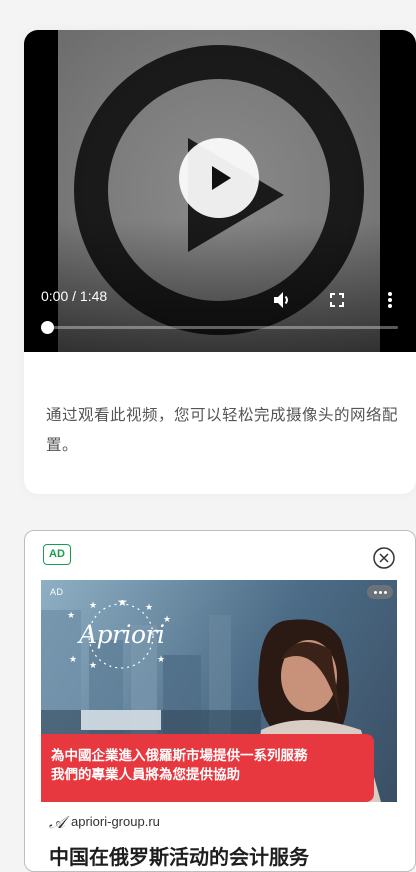 The height and width of the screenshot is (872, 416). I want to click on fullscreen-icon, so click(337, 300).